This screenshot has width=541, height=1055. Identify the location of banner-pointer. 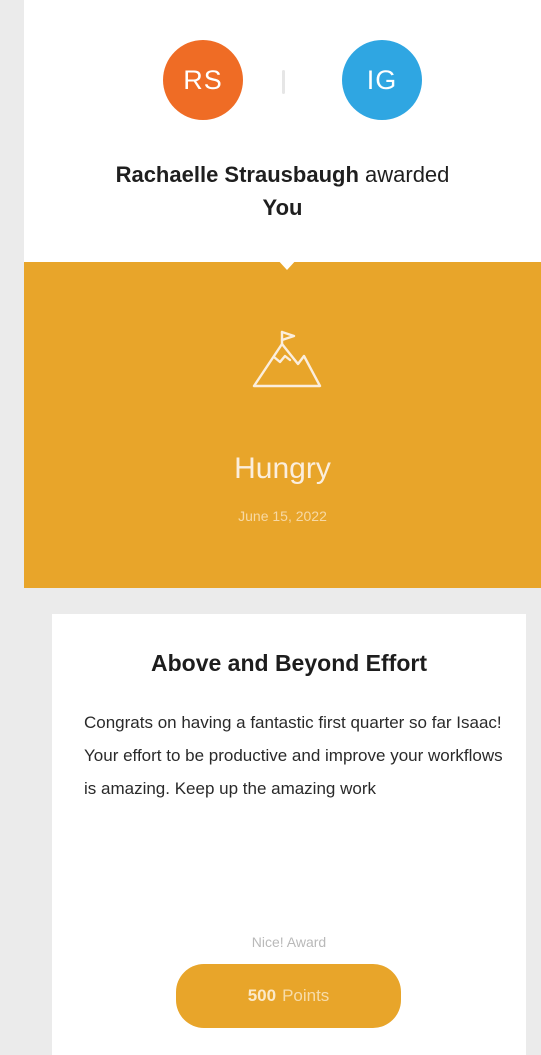
(287, 264).